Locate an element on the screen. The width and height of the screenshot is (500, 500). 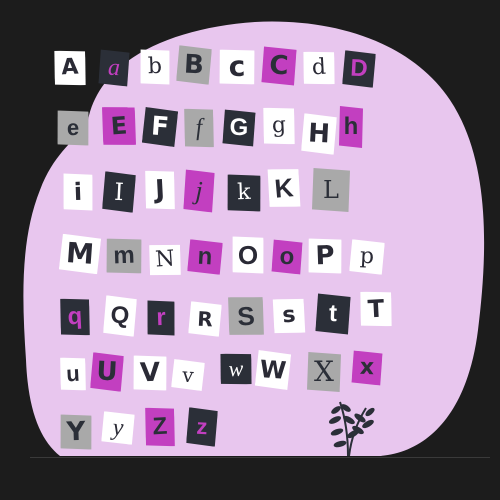
letter-tile-V: V is located at coordinates (149, 372).